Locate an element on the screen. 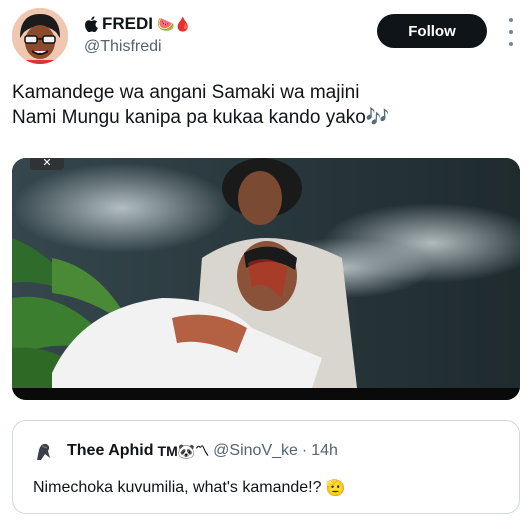 The width and height of the screenshot is (531, 530). author-avatar is located at coordinates (40, 36).